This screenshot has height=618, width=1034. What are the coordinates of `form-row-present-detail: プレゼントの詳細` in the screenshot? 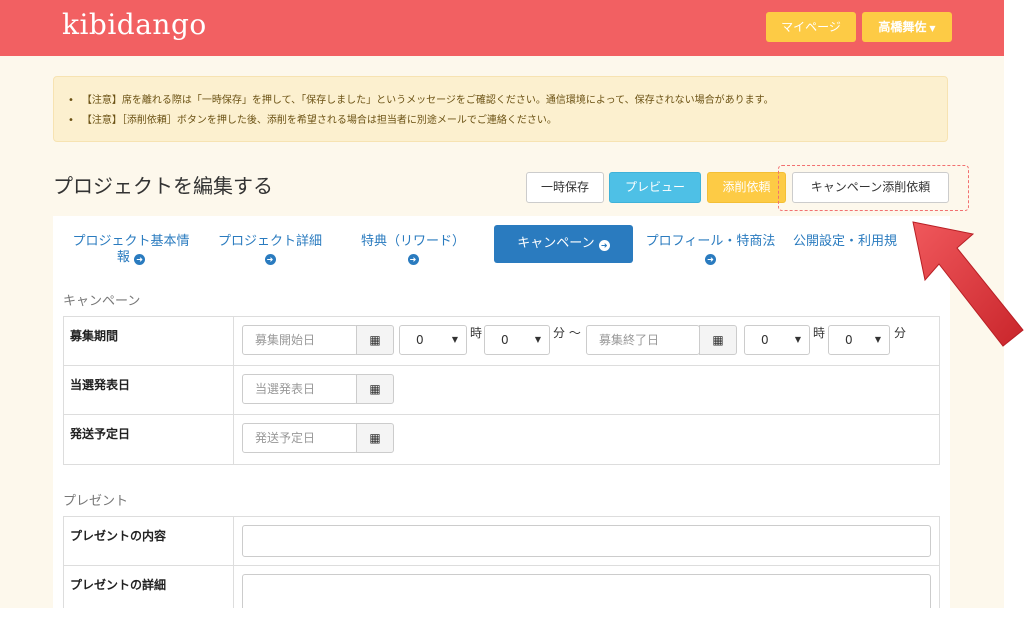 It's located at (501, 586).